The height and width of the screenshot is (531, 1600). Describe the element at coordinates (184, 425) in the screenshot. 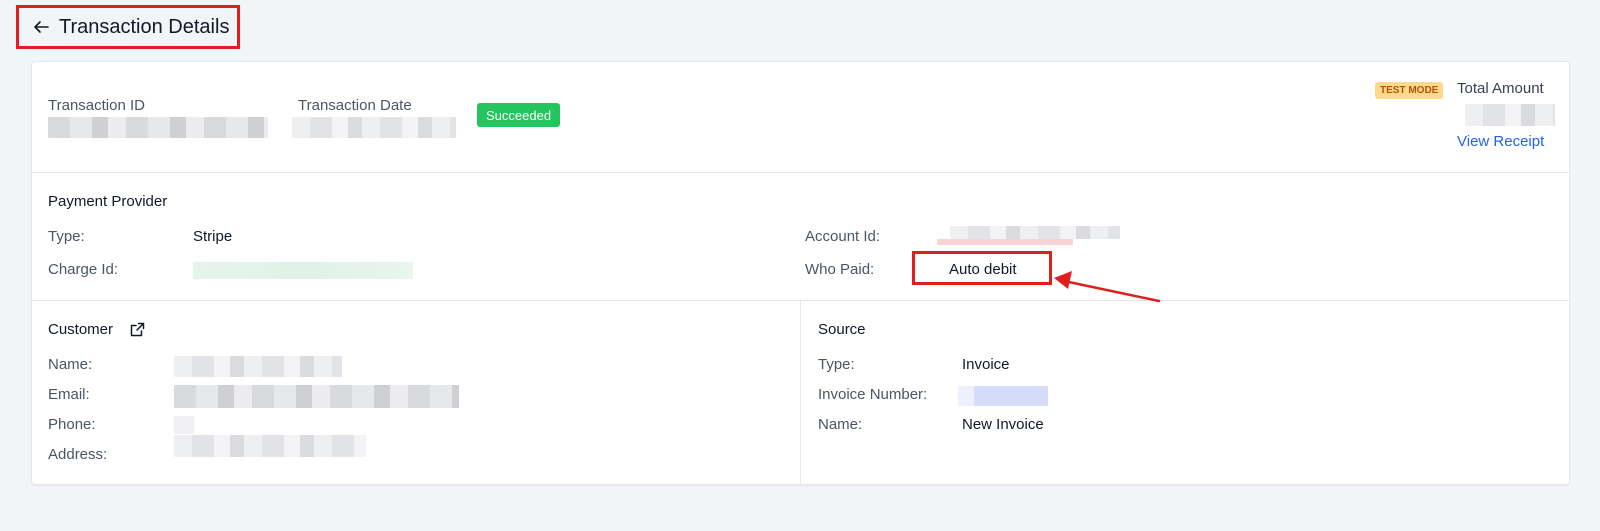

I see `customer-phone-value-redacted` at that location.